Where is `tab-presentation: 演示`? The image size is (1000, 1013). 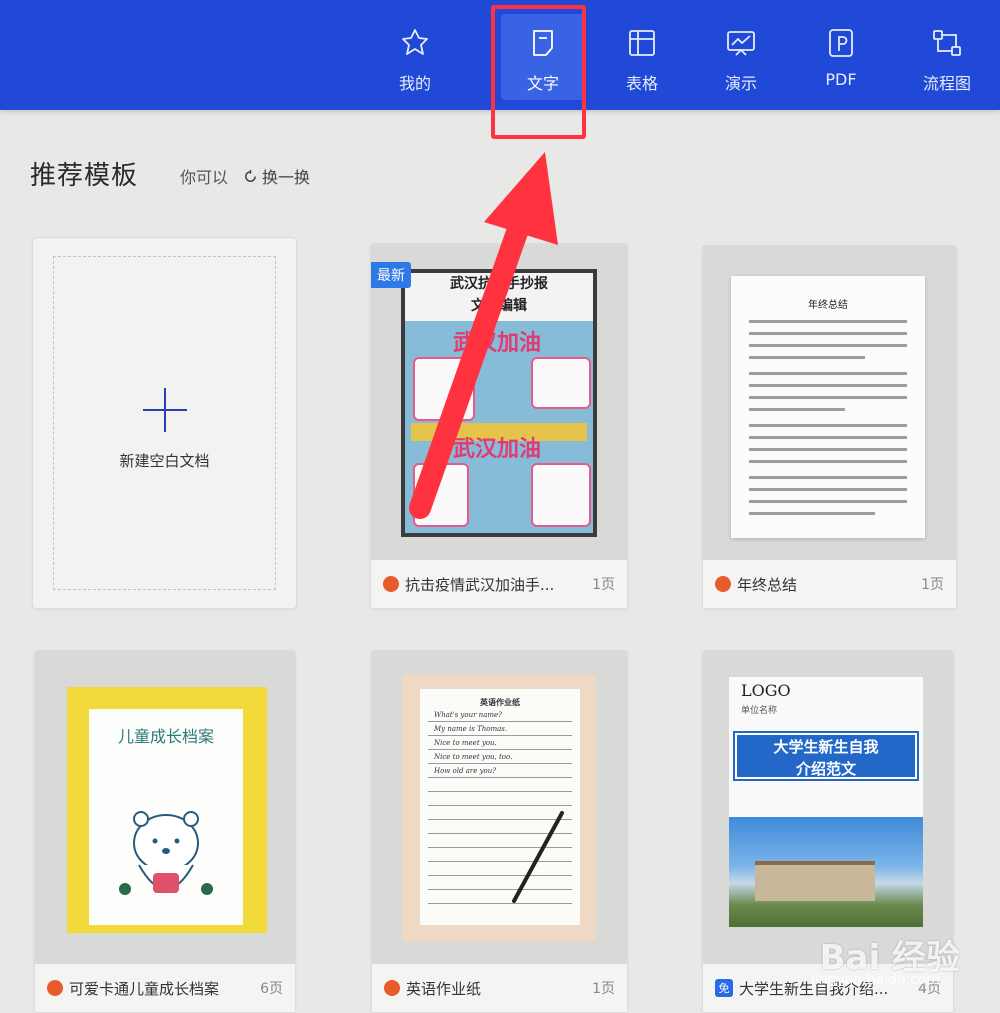 tab-presentation: 演示 is located at coordinates (741, 57).